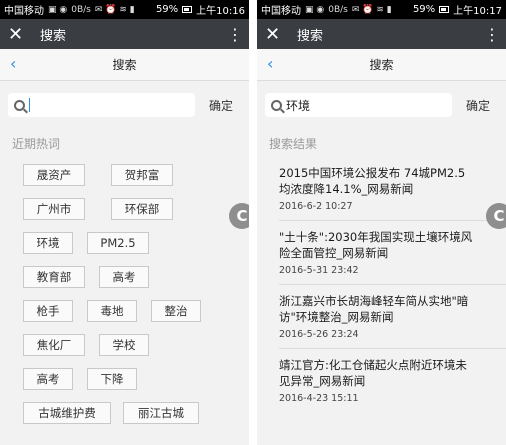 The width and height of the screenshot is (506, 445). I want to click on hot-word-tag: 环保部, so click(142, 209).